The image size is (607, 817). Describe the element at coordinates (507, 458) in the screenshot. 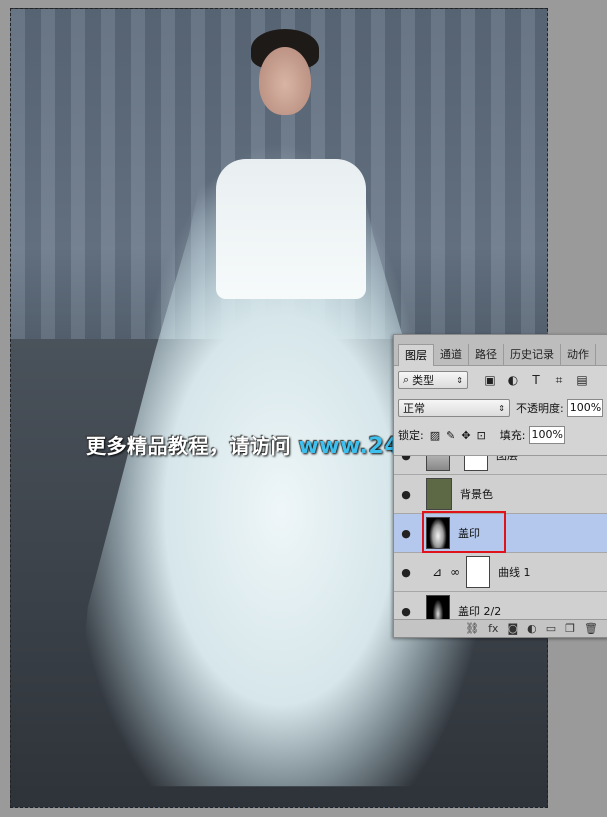

I see `layer-name: 图层` at that location.